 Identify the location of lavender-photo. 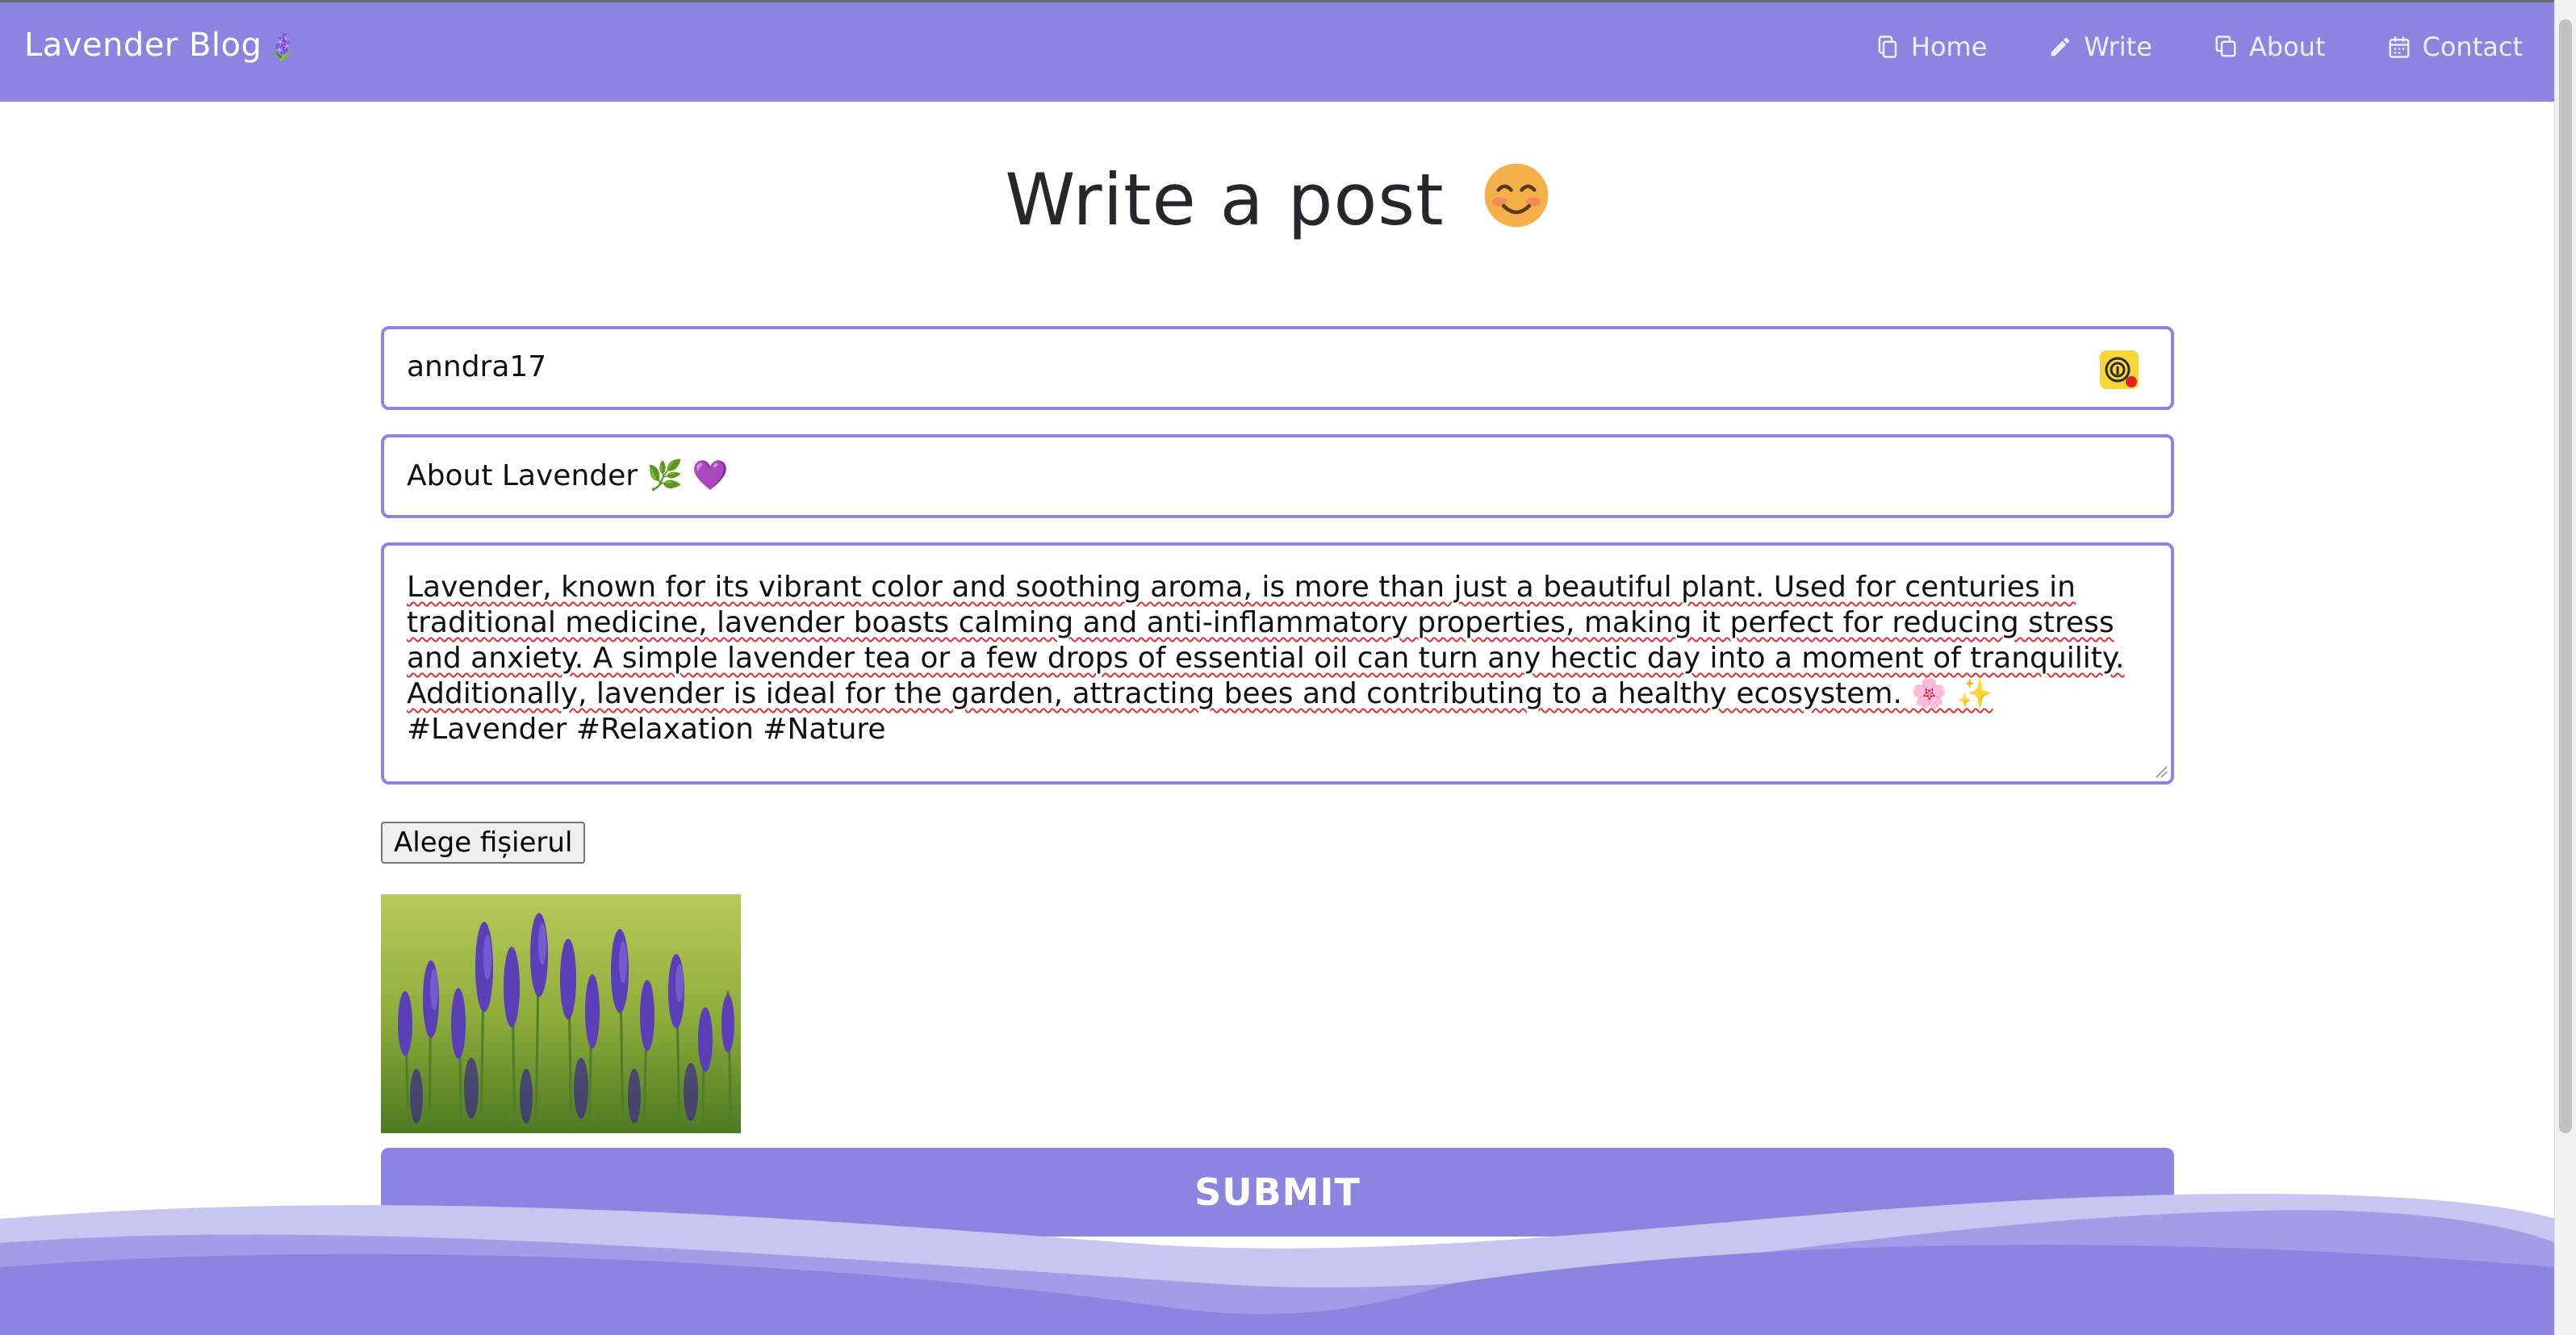
(561, 1013).